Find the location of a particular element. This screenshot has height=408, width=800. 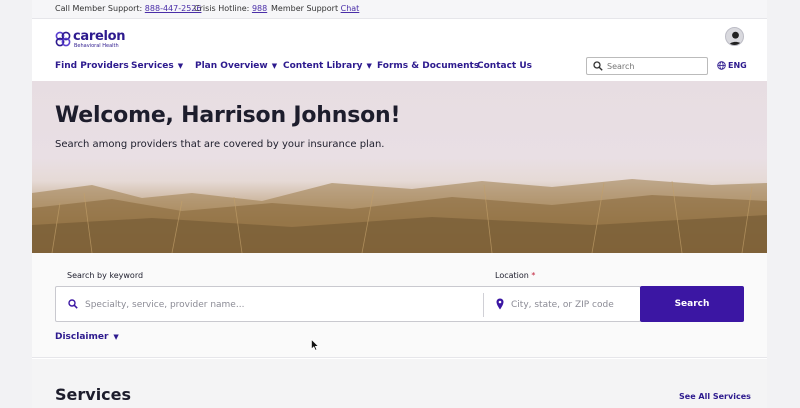

nav-services: Services ▼ is located at coordinates (157, 66).